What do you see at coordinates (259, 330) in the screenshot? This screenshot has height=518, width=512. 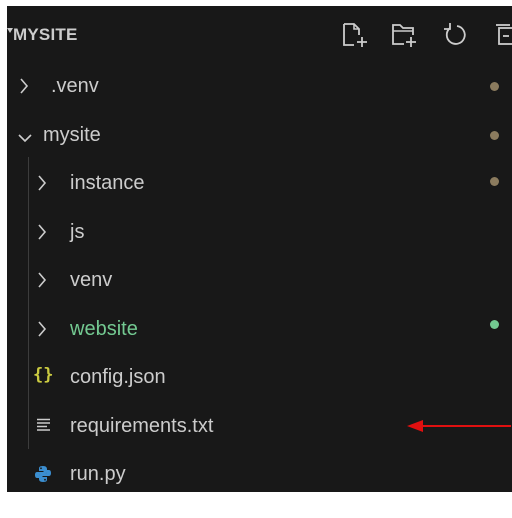 I see `tree-item-website: website` at bounding box center [259, 330].